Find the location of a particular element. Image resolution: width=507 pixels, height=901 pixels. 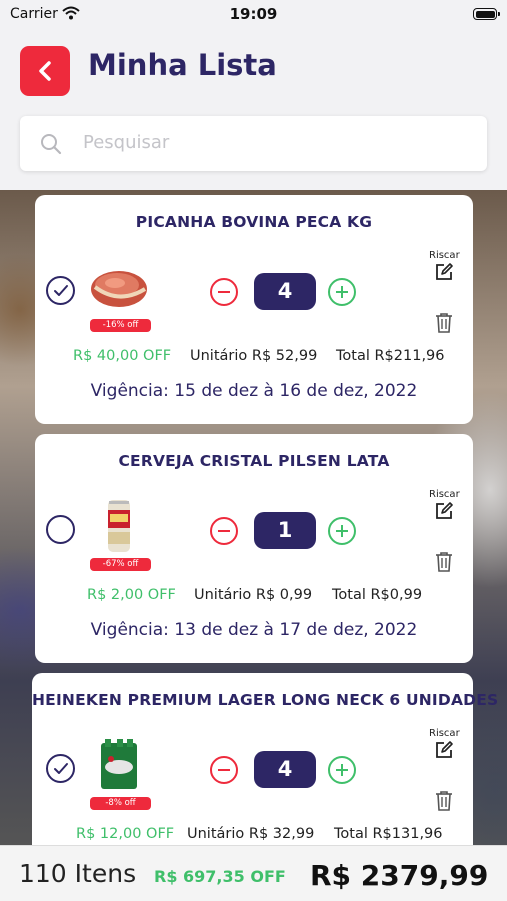

validity-text: Vigência: 13 de dez à 17 de dez, 2022 is located at coordinates (254, 630).